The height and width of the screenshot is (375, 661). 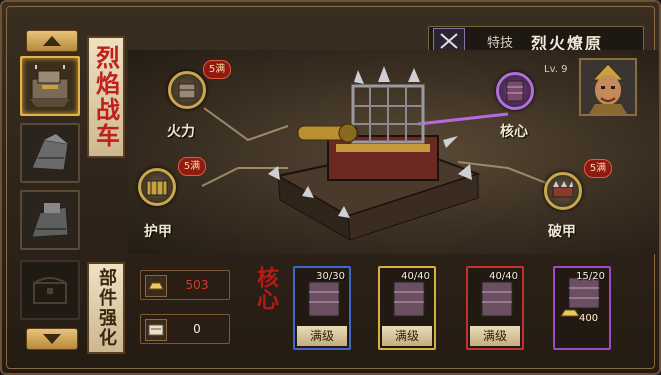 I want to click on parts-upgrade-label: 部件强化, so click(x=106, y=308).